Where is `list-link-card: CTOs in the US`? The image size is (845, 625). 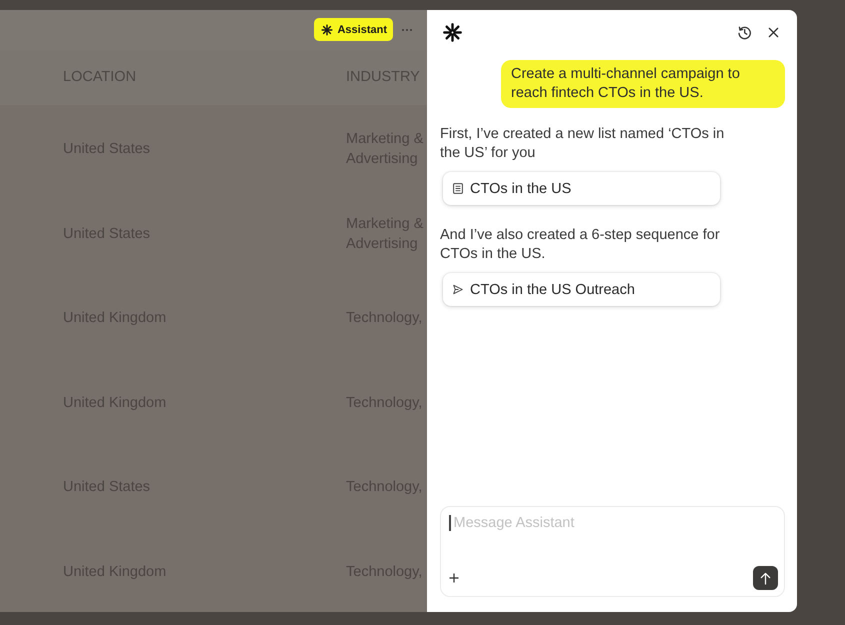 list-link-card: CTOs in the US is located at coordinates (581, 188).